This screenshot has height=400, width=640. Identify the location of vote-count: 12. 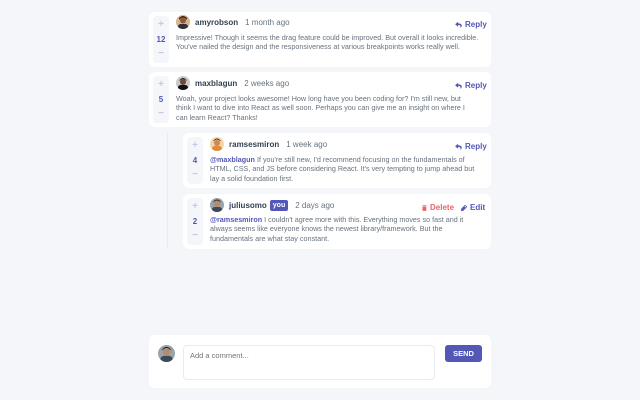
(161, 39).